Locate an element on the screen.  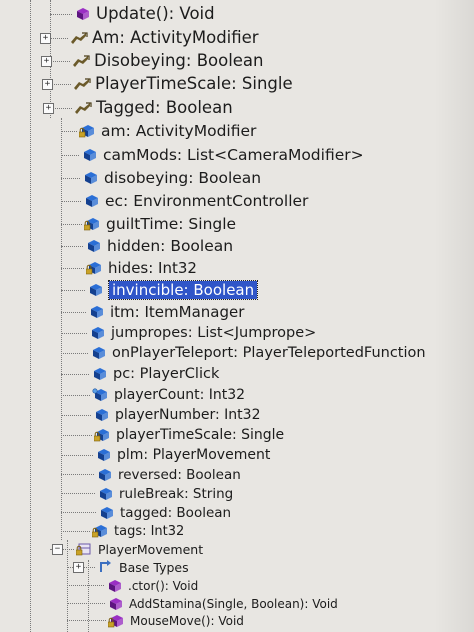
tree-node: am: ActivityModifier is located at coordinates (167, 131).